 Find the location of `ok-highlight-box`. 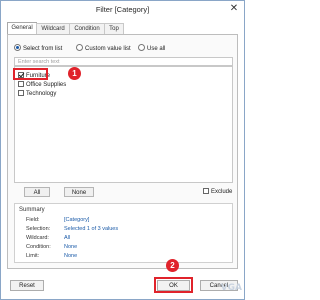

ok-highlight-box is located at coordinates (173, 285).